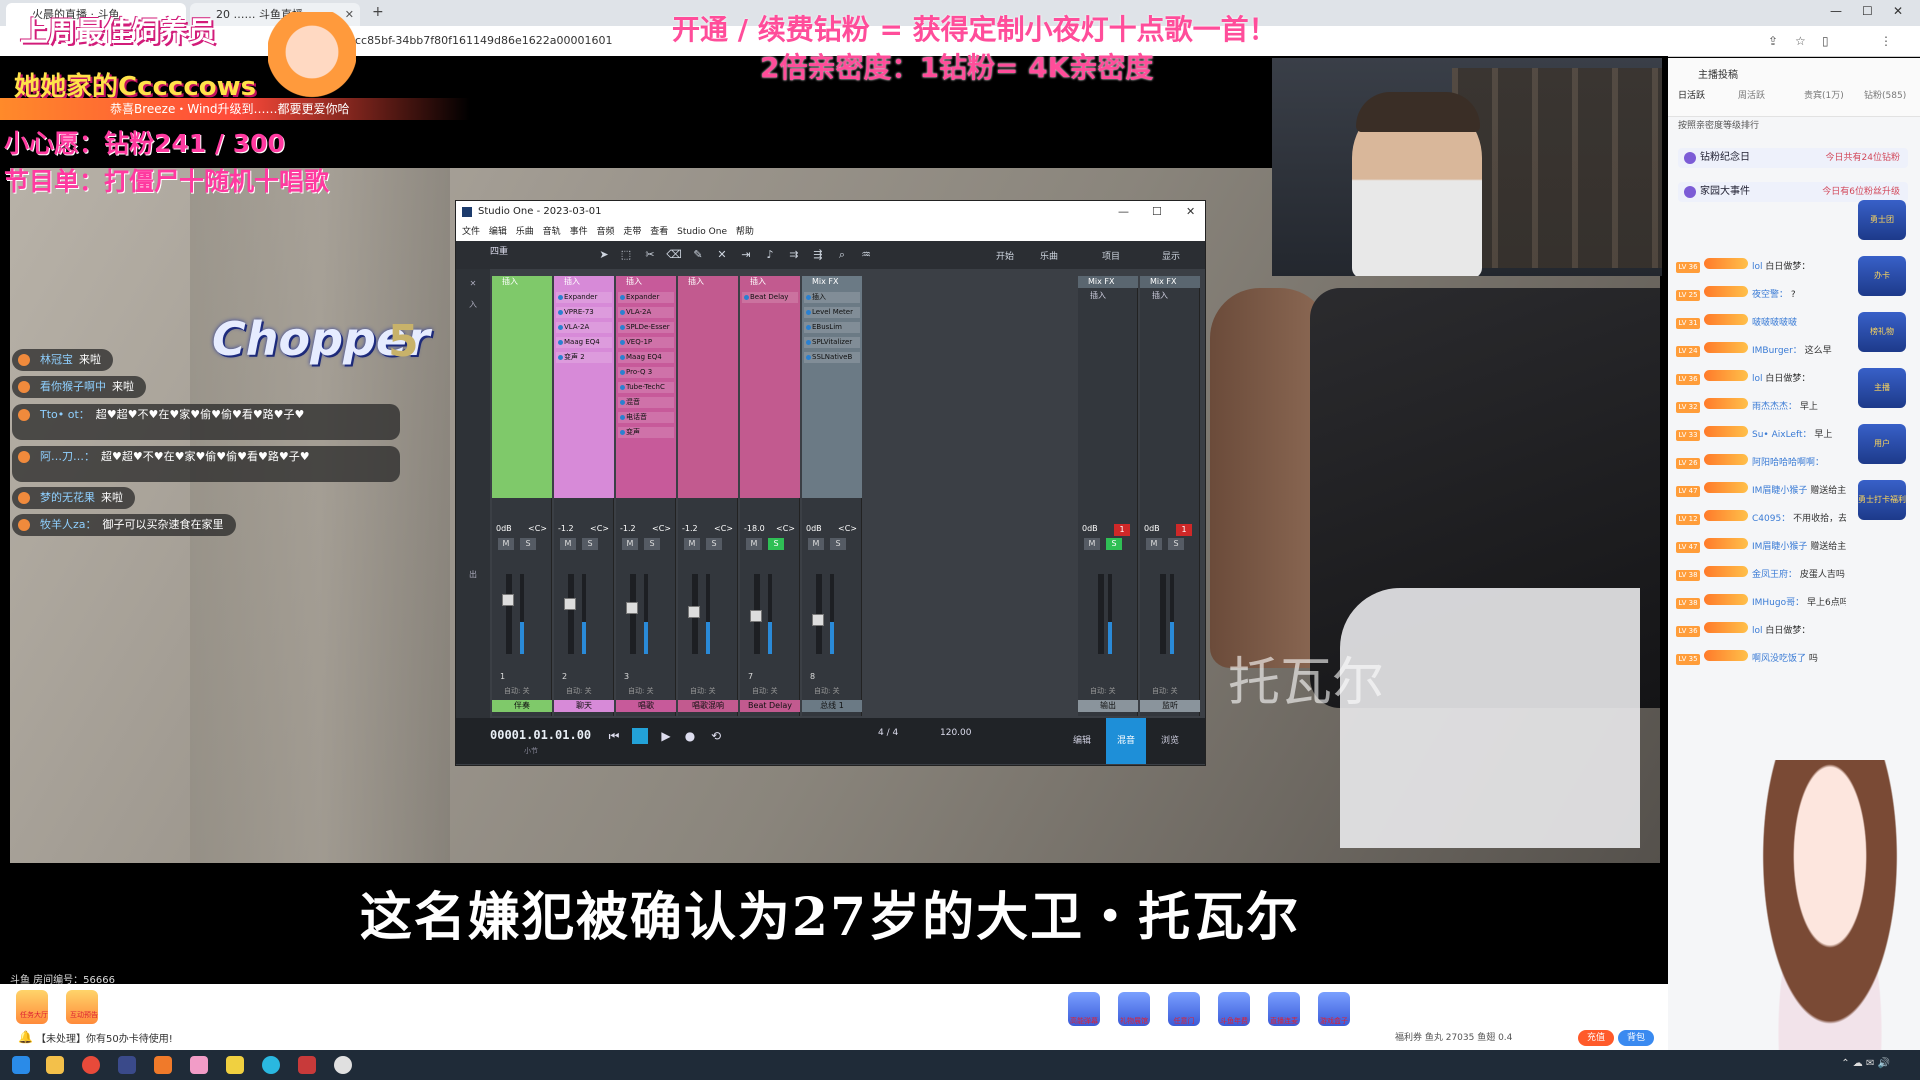 The width and height of the screenshot is (1920, 1080). Describe the element at coordinates (1774, 575) in the screenshot. I see `chat-user: 金凤王府：` at that location.